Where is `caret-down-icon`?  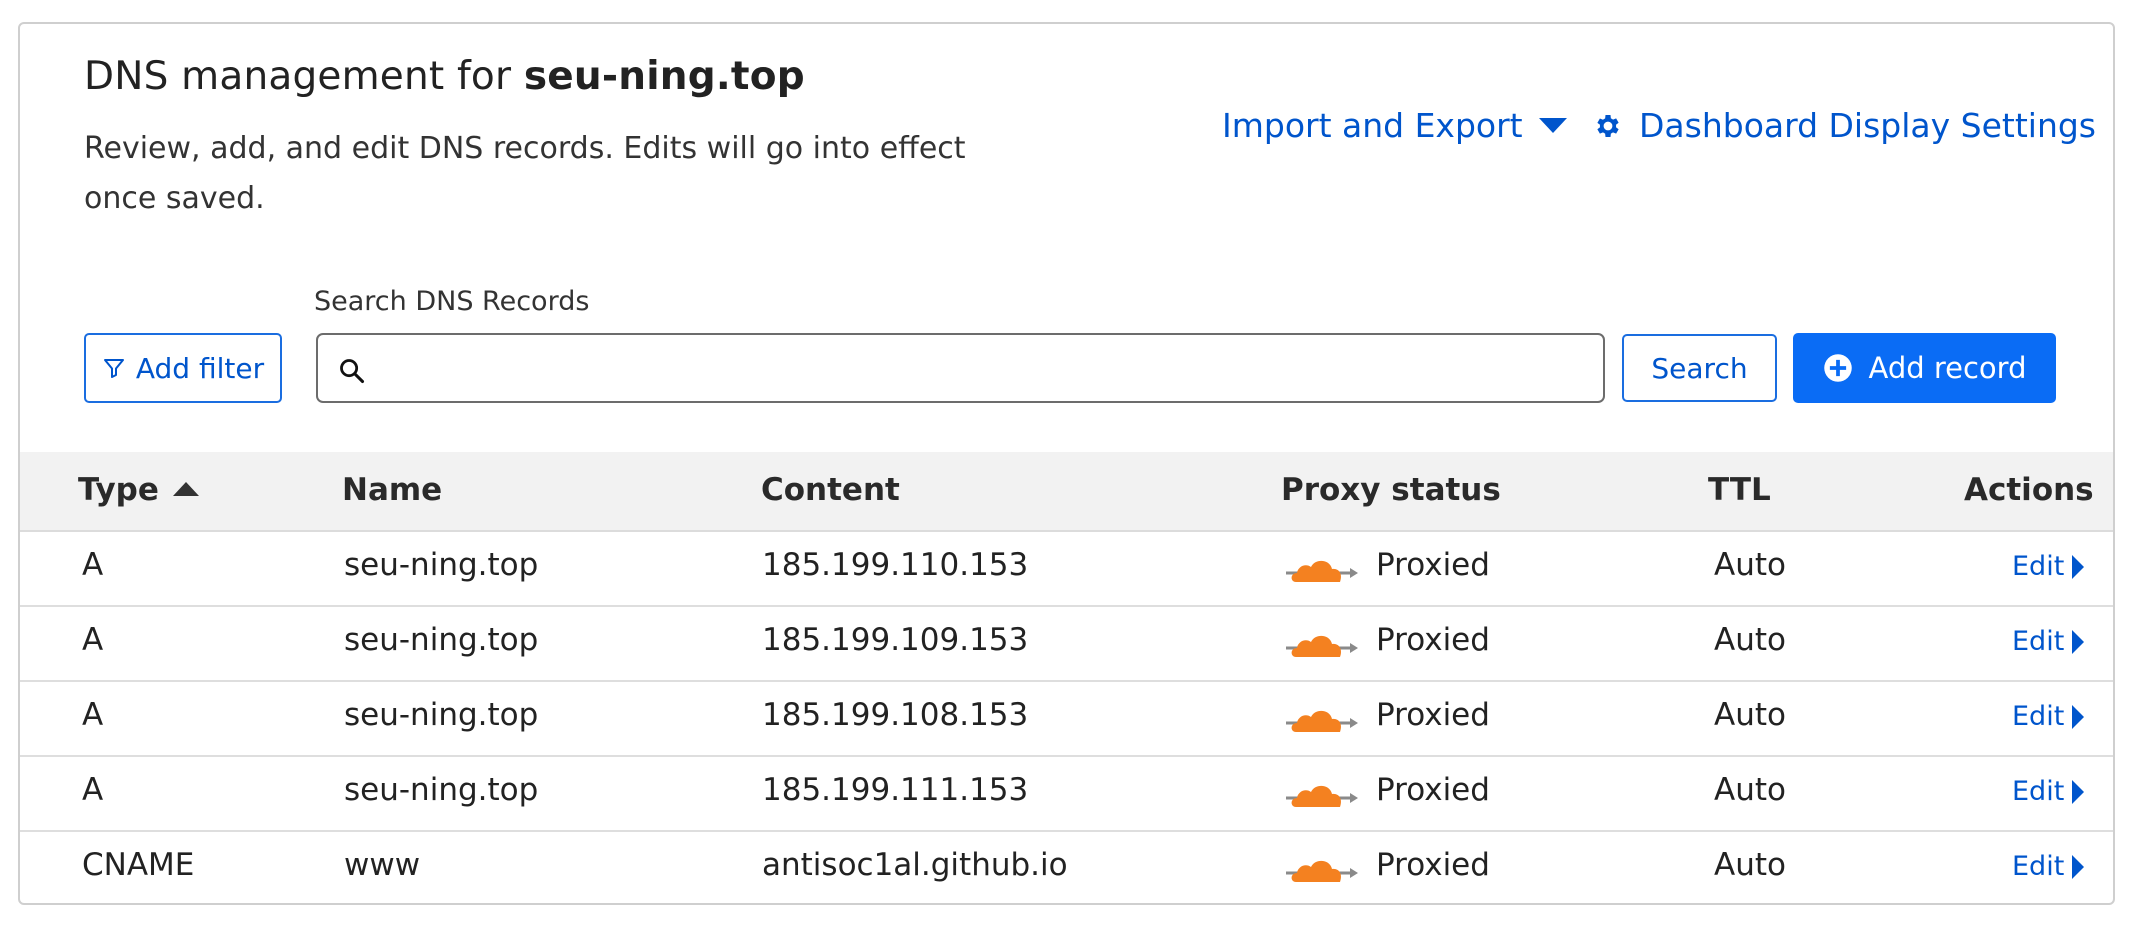 caret-down-icon is located at coordinates (1552, 125).